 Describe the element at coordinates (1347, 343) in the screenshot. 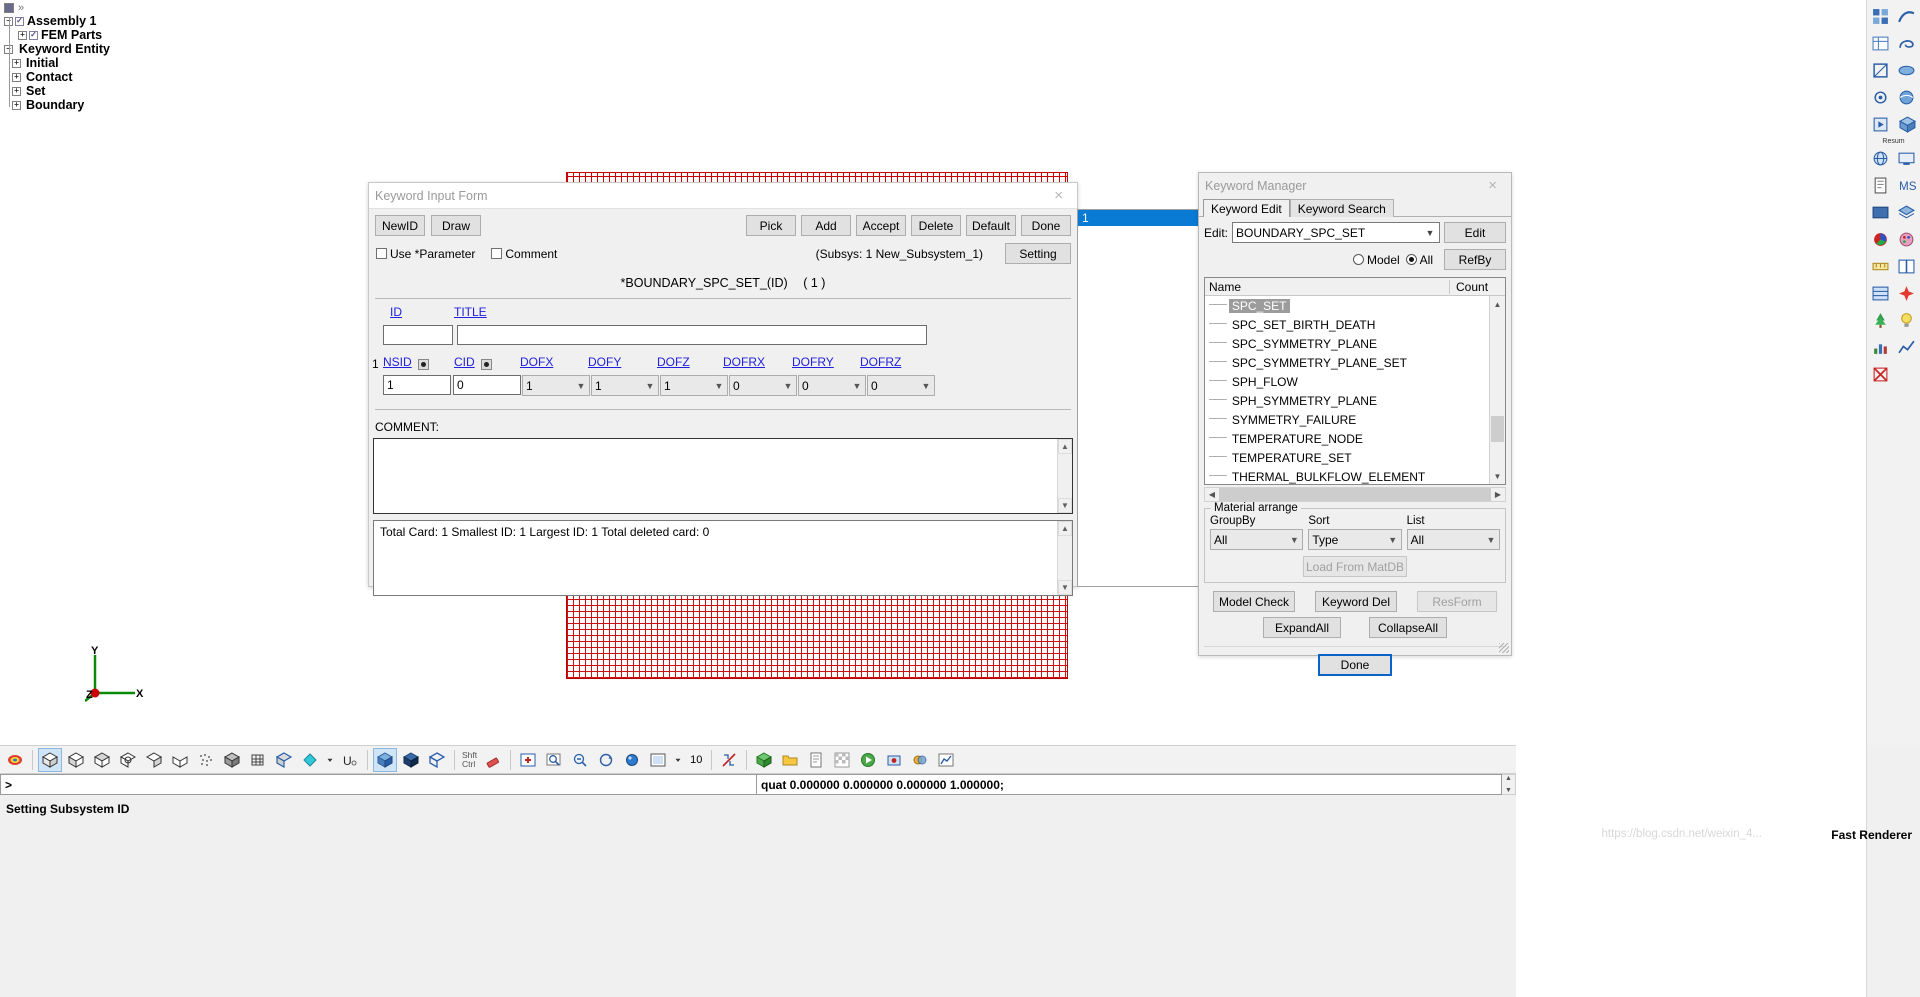

I see `list-item: ─── SPC_SYMMETRY_PLANE` at that location.